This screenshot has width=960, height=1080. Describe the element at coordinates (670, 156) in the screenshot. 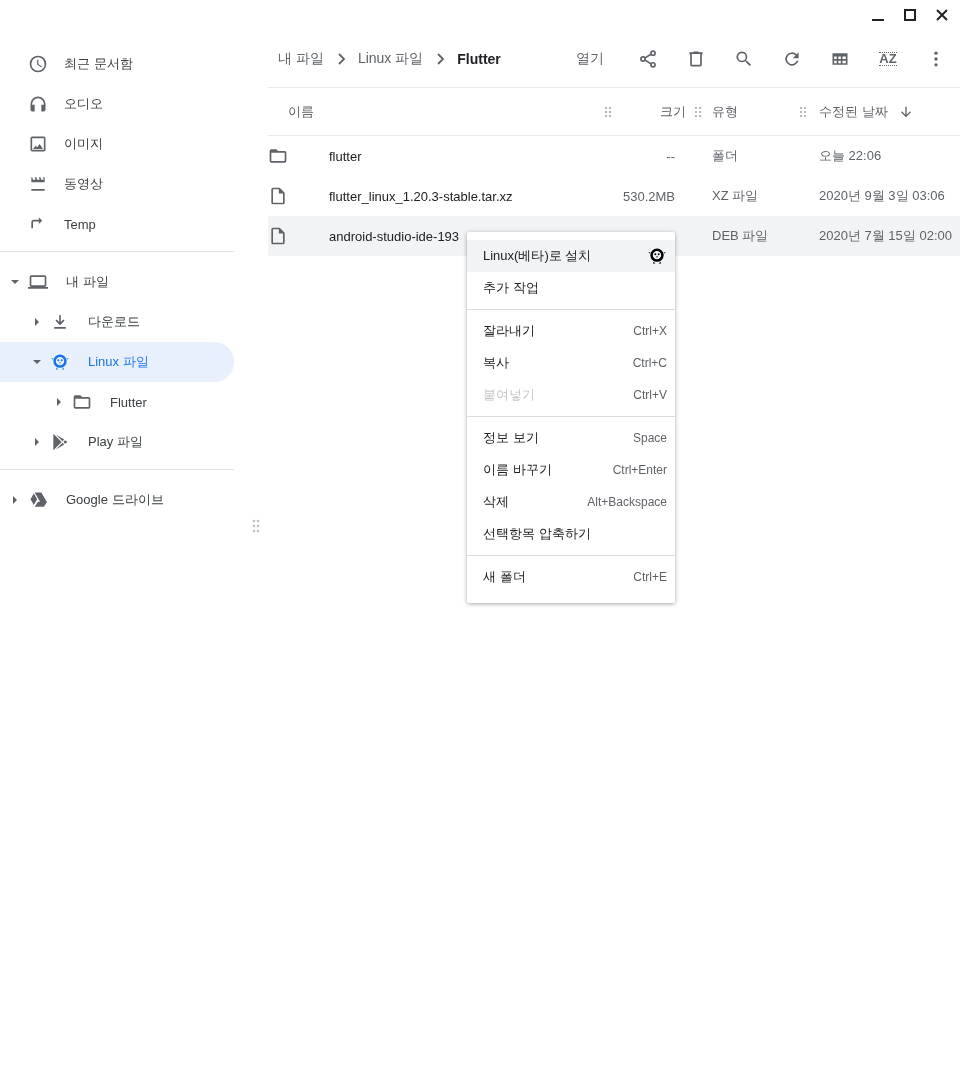

I see `file-size: --` at that location.